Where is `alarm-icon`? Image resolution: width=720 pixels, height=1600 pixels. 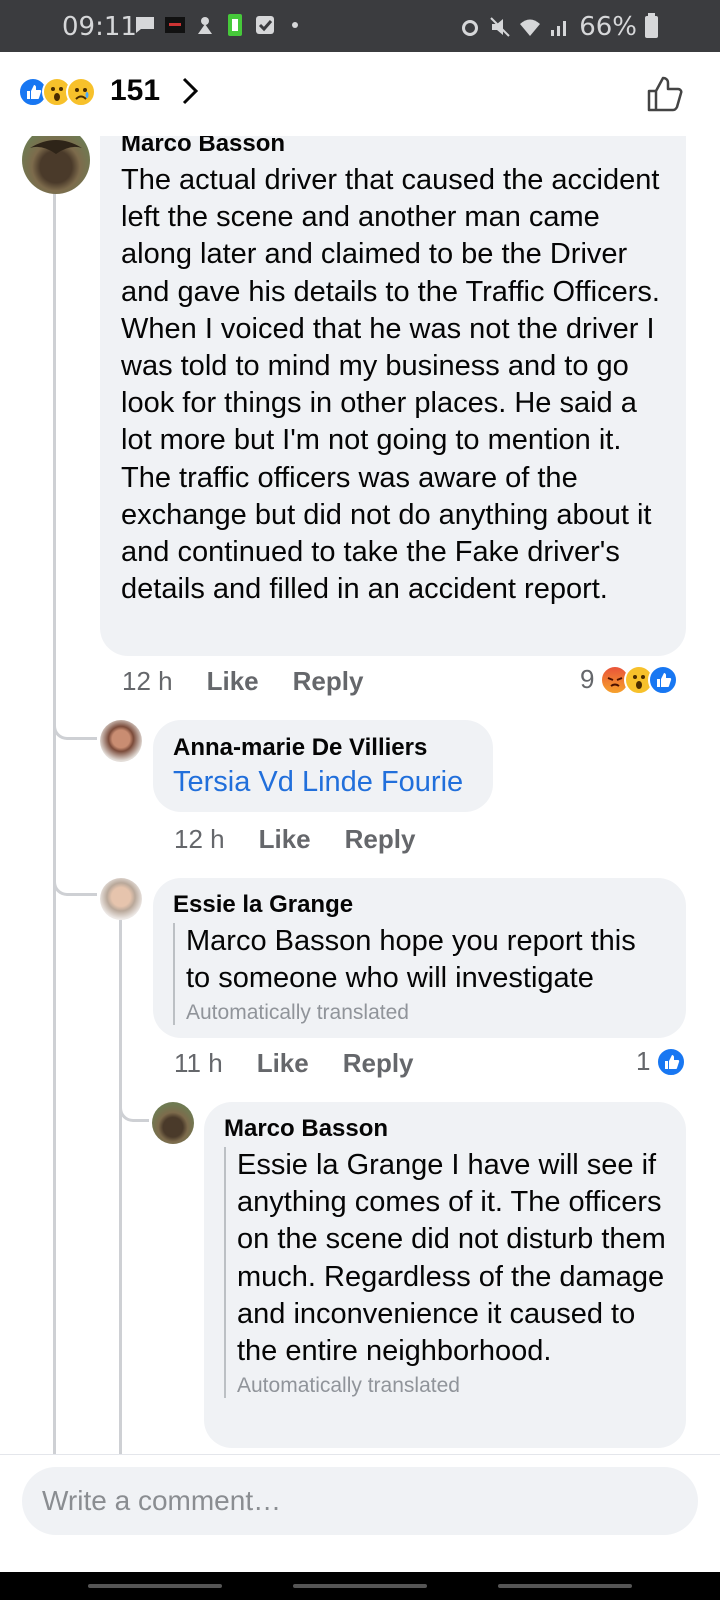
alarm-icon is located at coordinates (470, 28).